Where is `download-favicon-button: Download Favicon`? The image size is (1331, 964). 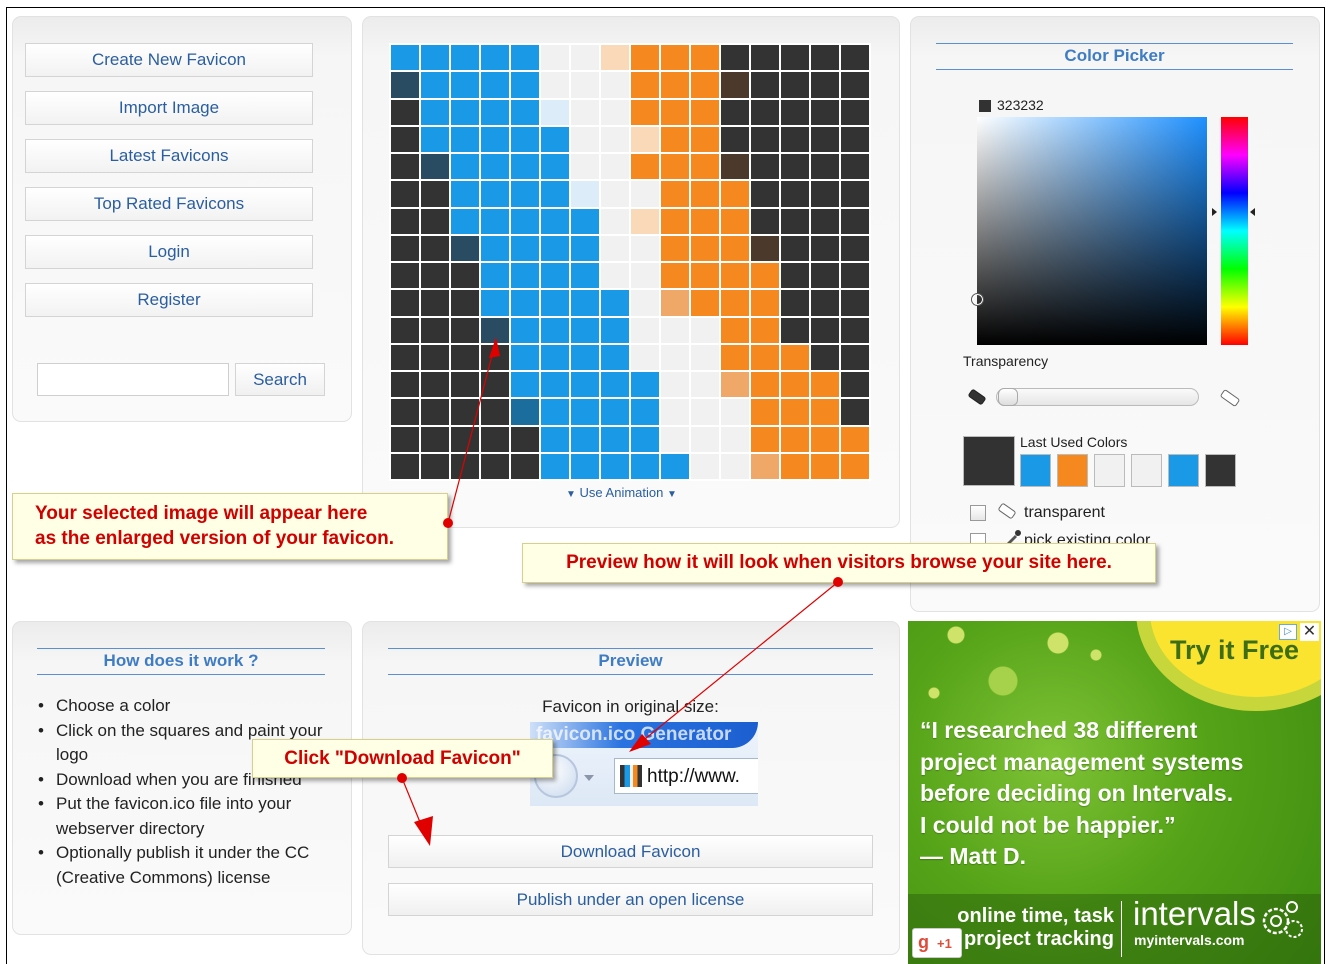 download-favicon-button: Download Favicon is located at coordinates (630, 851).